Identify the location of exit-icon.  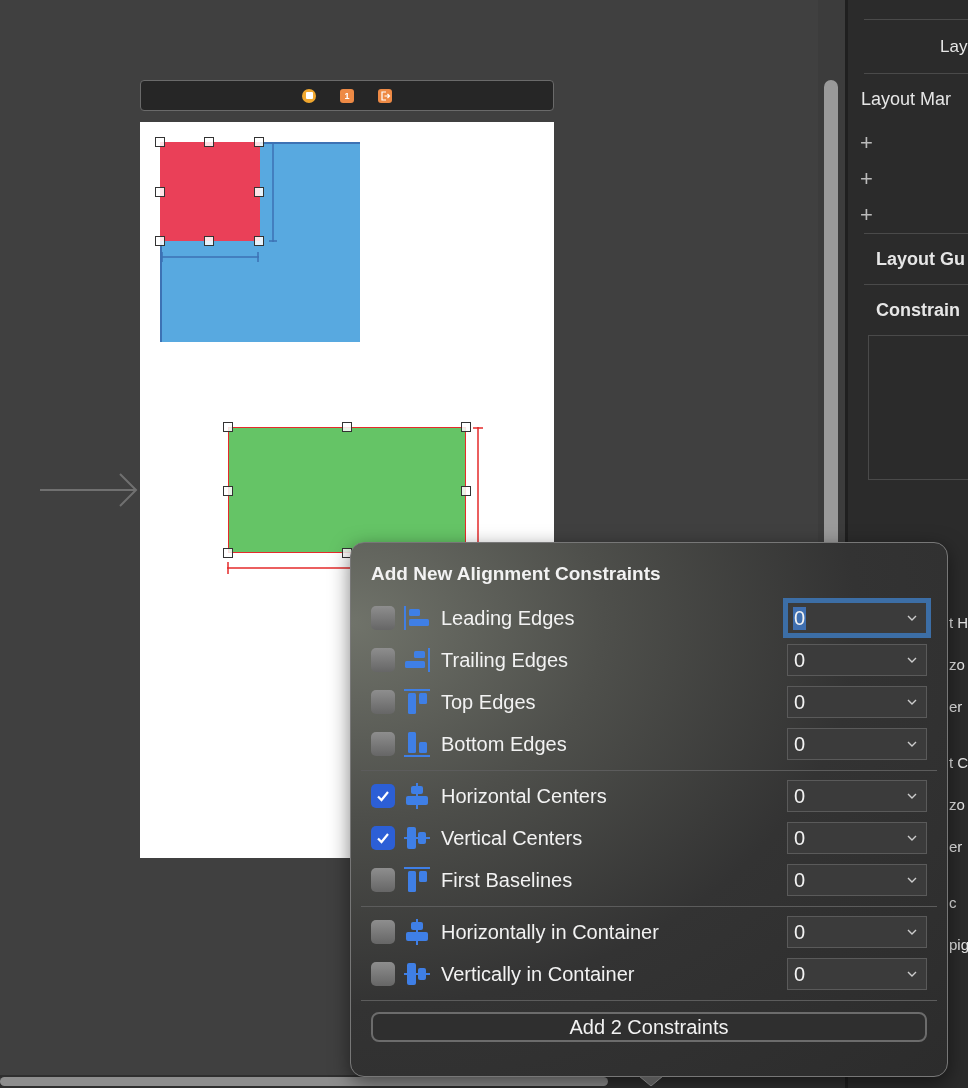
(385, 95).